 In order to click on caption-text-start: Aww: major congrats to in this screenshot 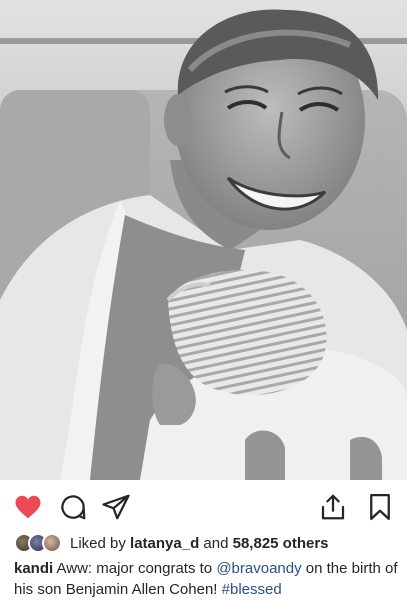, I will do `click(134, 568)`.